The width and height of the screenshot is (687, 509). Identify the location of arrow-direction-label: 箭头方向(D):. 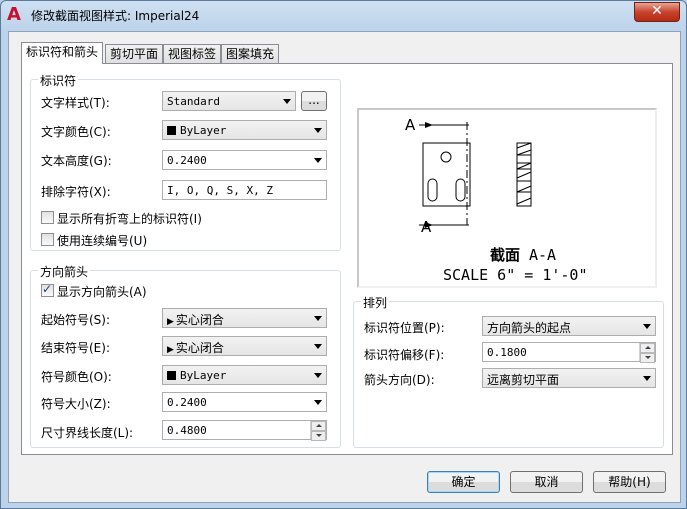
(399, 380).